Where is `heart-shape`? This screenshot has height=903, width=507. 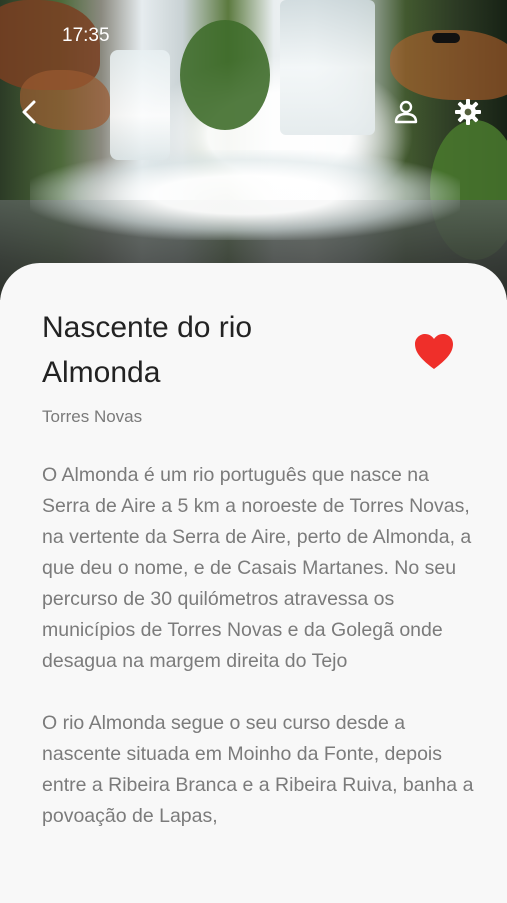 heart-shape is located at coordinates (434, 351).